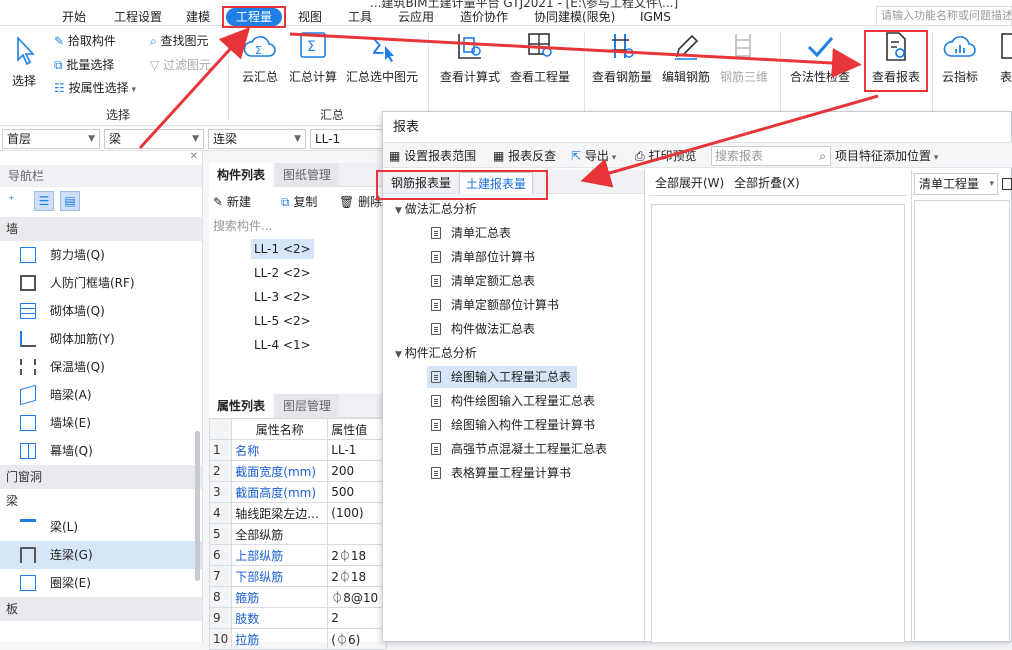 This screenshot has height=650, width=1012. Describe the element at coordinates (297, 471) in the screenshot. I see `table-row: 2 截面宽度(mm) 200` at that location.